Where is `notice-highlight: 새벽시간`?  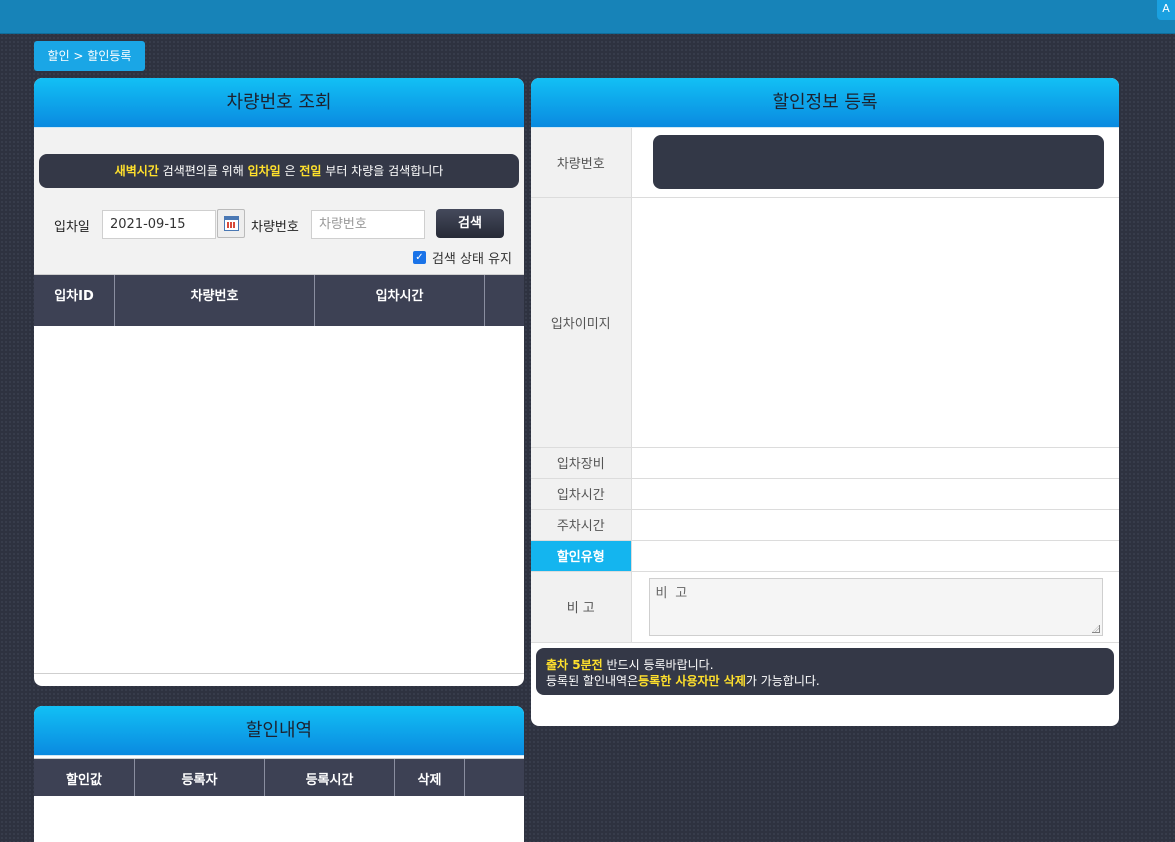
notice-highlight: 새벽시간 is located at coordinates (136, 171).